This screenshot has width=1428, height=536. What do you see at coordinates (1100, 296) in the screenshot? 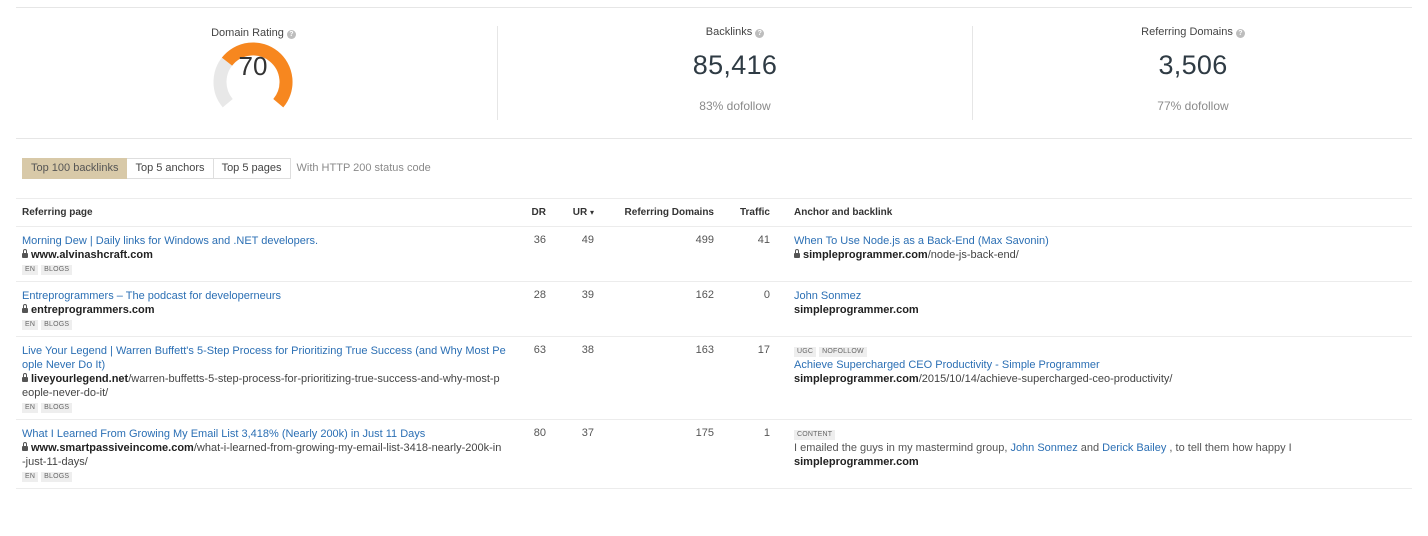
I see `anchor-text-link: John Sonmez` at bounding box center [1100, 296].